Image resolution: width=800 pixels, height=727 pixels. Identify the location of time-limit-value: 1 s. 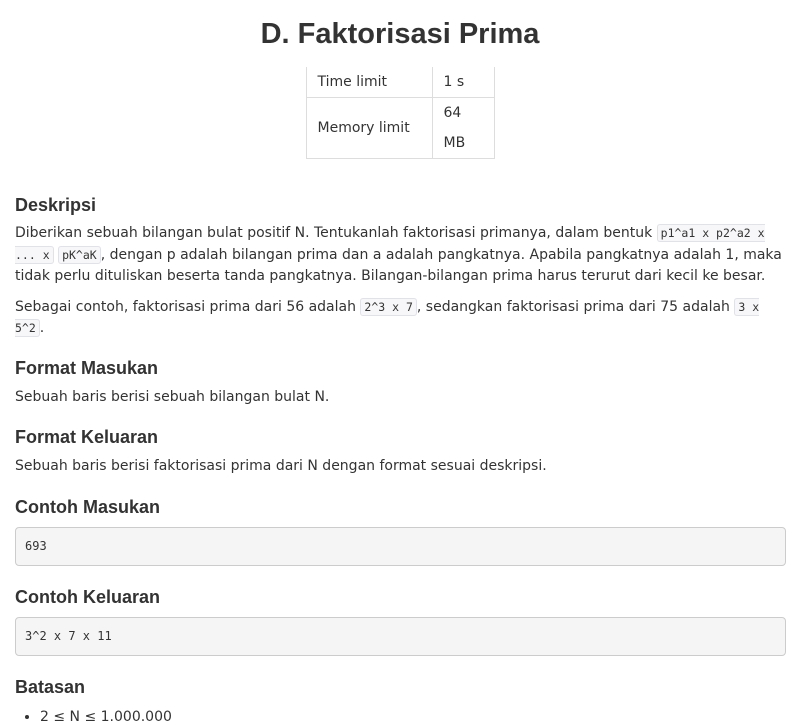
(463, 82).